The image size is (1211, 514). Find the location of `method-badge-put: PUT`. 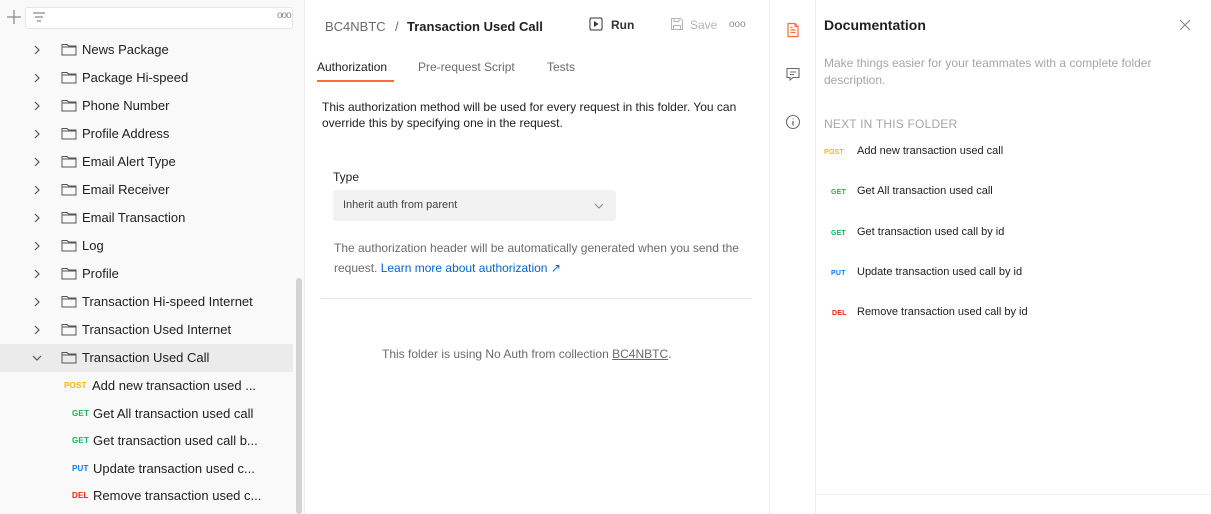

method-badge-put: PUT is located at coordinates (80, 468).